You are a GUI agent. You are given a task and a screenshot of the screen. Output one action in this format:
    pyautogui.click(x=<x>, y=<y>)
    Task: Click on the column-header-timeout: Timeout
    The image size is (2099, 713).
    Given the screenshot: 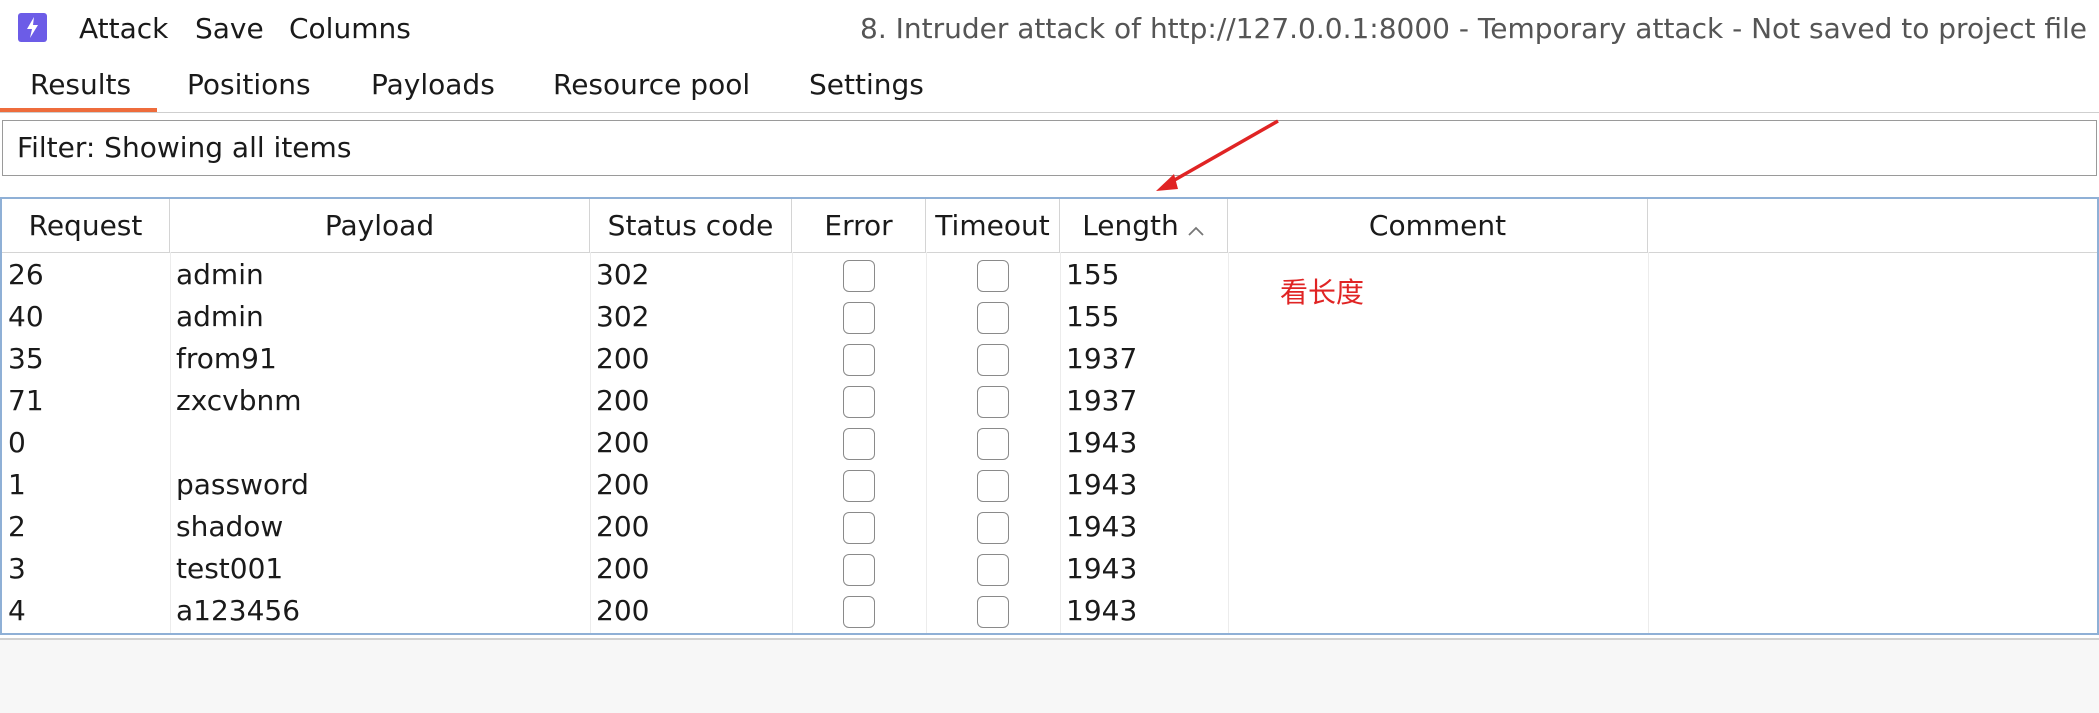 What is the action you would take?
    pyautogui.click(x=993, y=225)
    